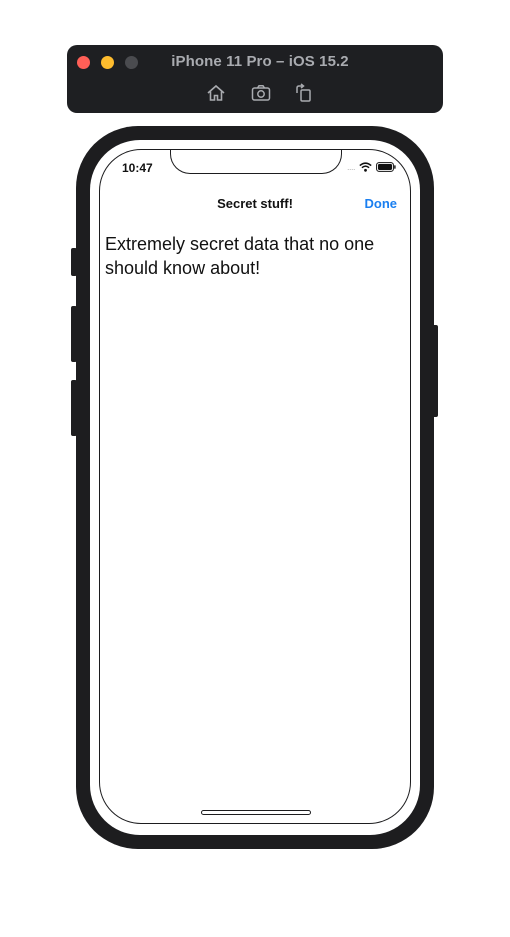 The image size is (510, 937). I want to click on status-time: 10:47, so click(137, 168).